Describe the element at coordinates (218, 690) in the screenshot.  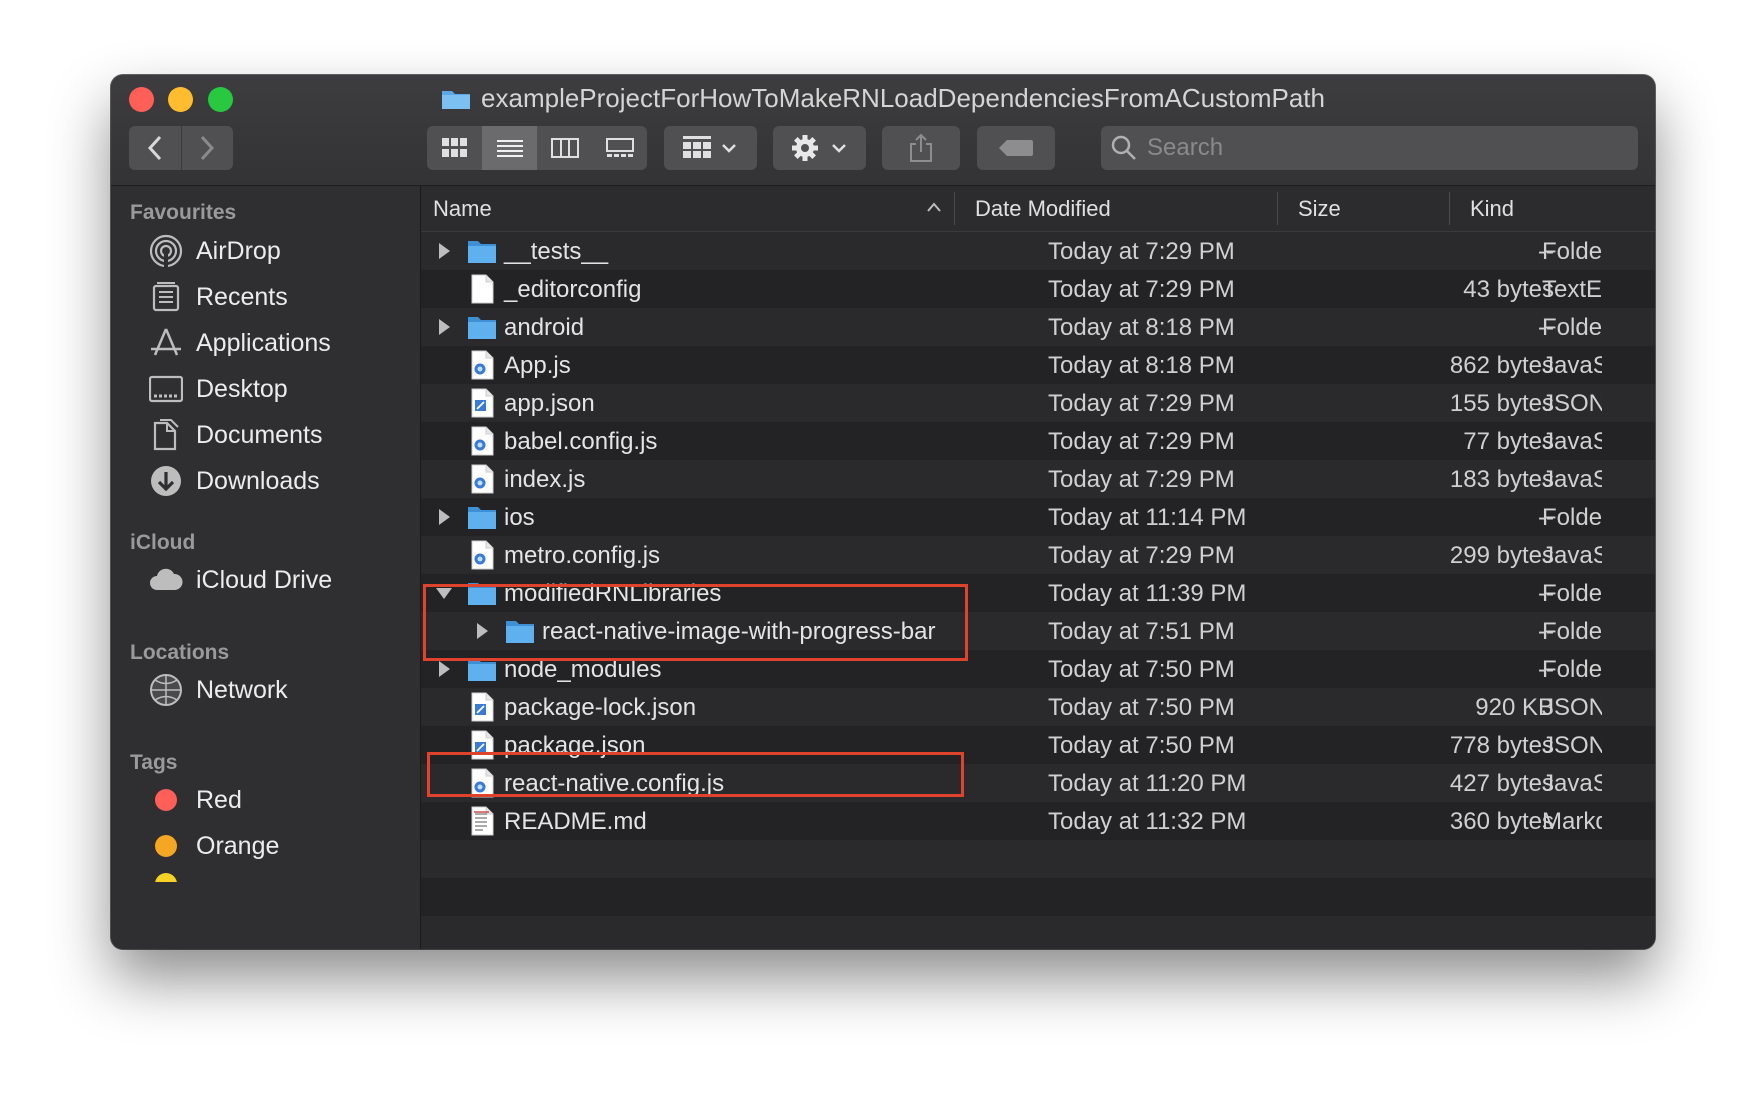
I see `sidebar-item-network: Network` at that location.